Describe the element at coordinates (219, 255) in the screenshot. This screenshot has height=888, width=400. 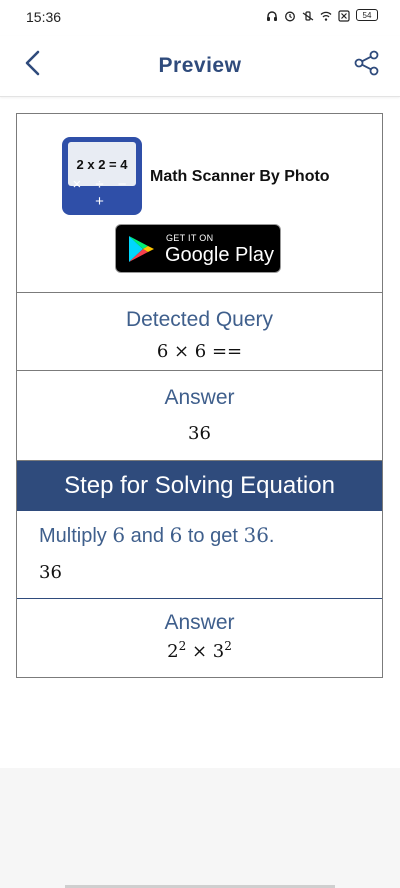
I see `badge-big-text: Google Play` at that location.